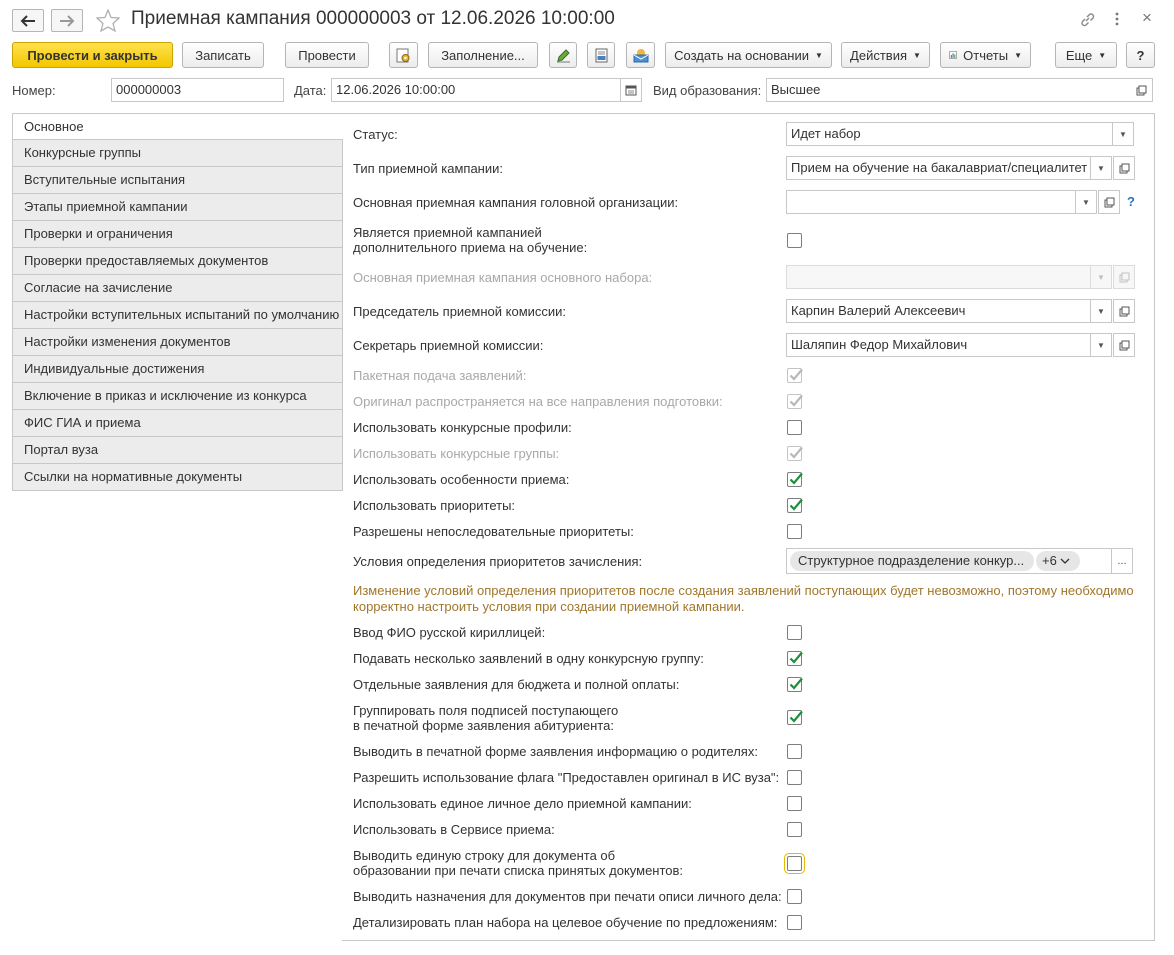  Describe the element at coordinates (67, 20) in the screenshot. I see `forward-button` at that location.